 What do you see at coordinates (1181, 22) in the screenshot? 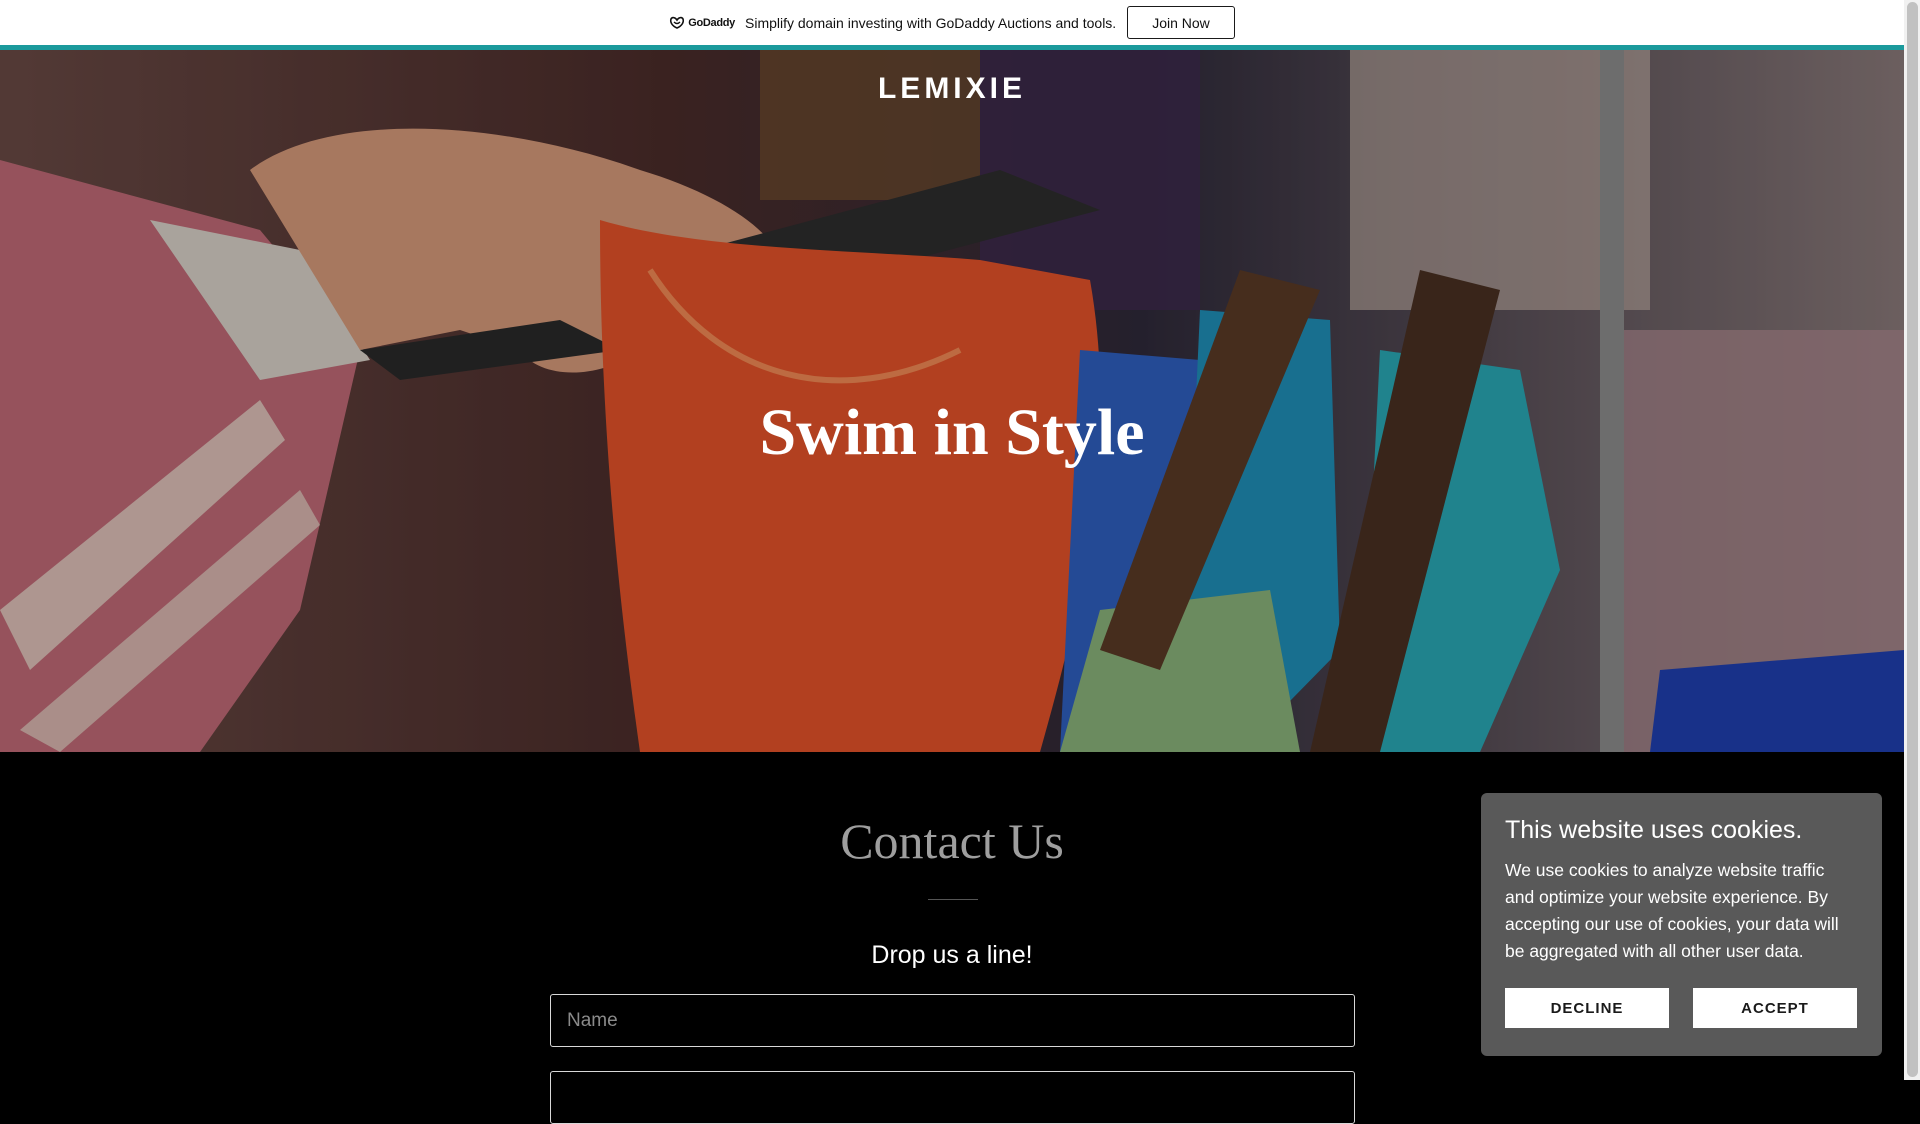
I see `join-now-button: Join Now` at bounding box center [1181, 22].